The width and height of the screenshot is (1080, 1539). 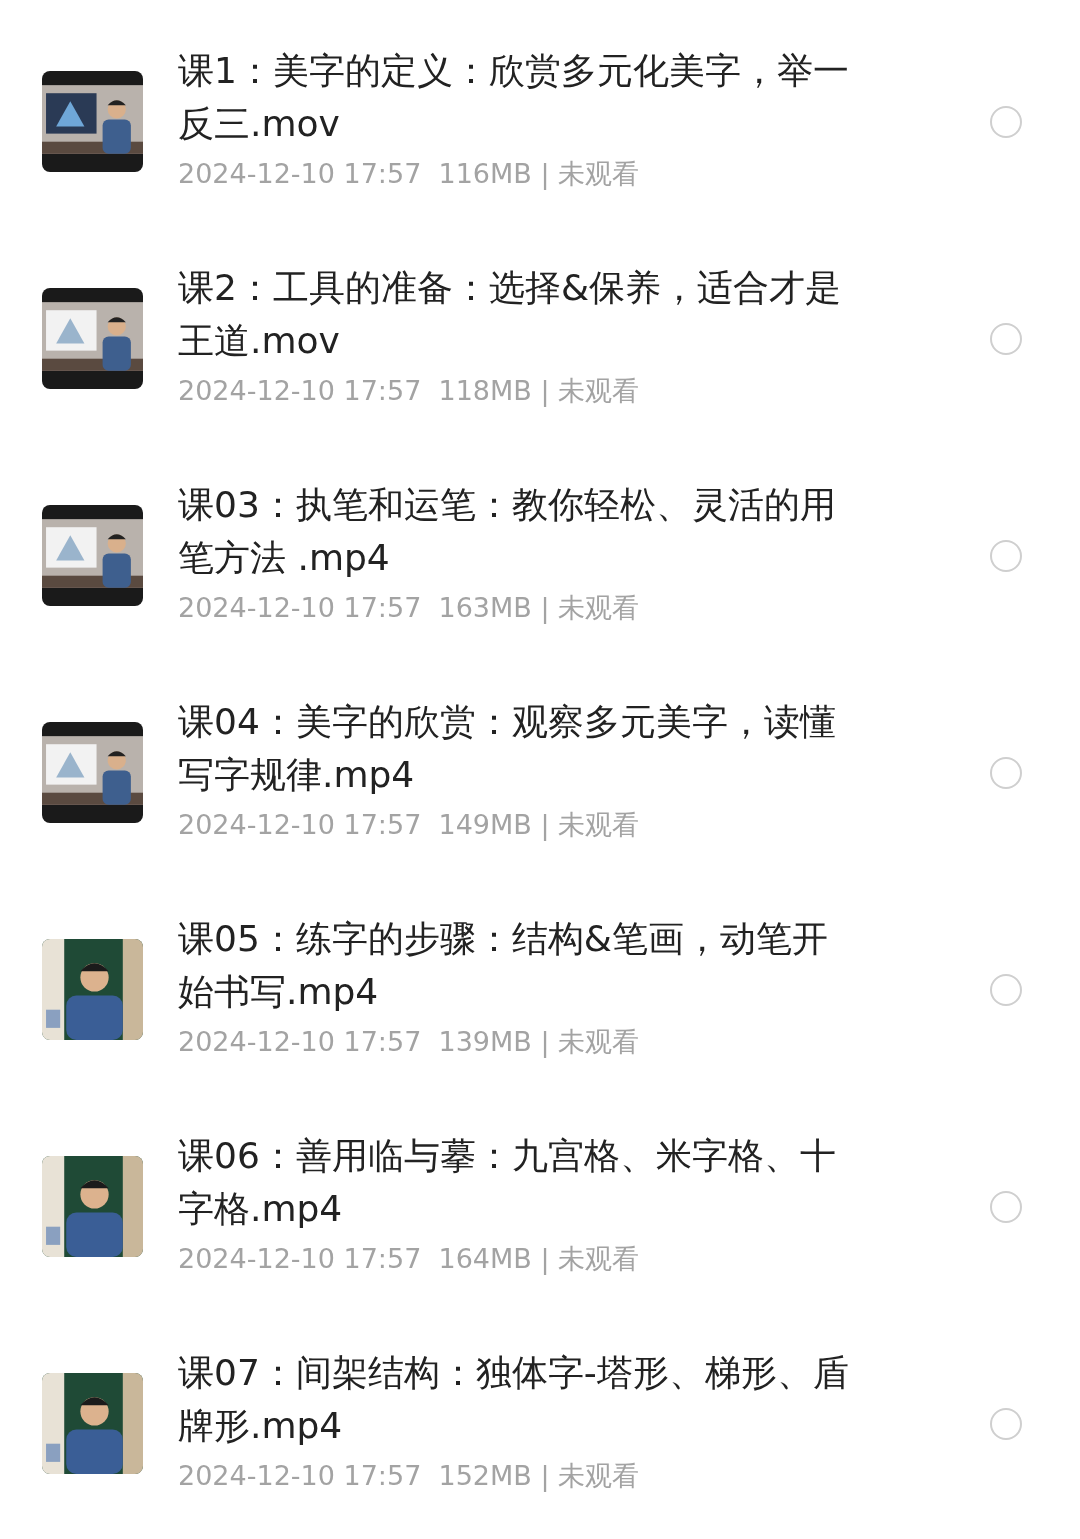 What do you see at coordinates (510, 314) in the screenshot?
I see `file-name: 课2：工具的准备：选择&保养，适合才是王道.mov` at bounding box center [510, 314].